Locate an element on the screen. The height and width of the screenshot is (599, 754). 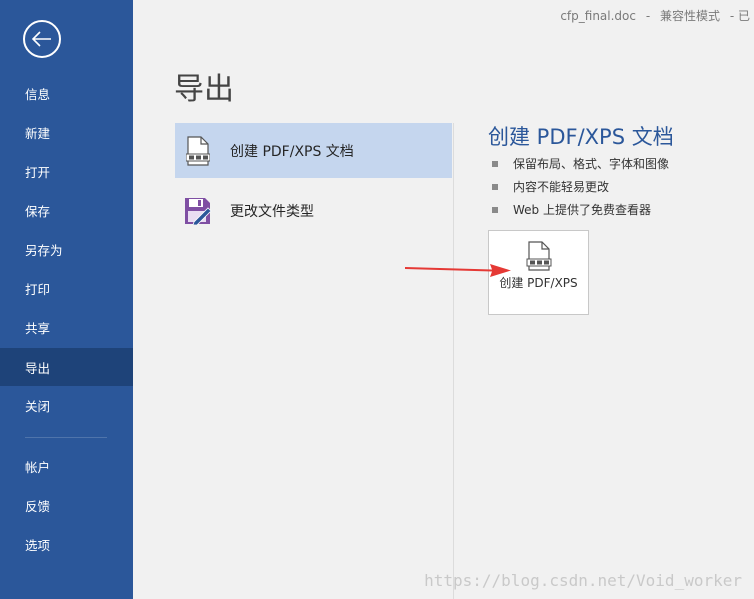
compat-mode-label: 兼容性模式 is located at coordinates (690, 16).